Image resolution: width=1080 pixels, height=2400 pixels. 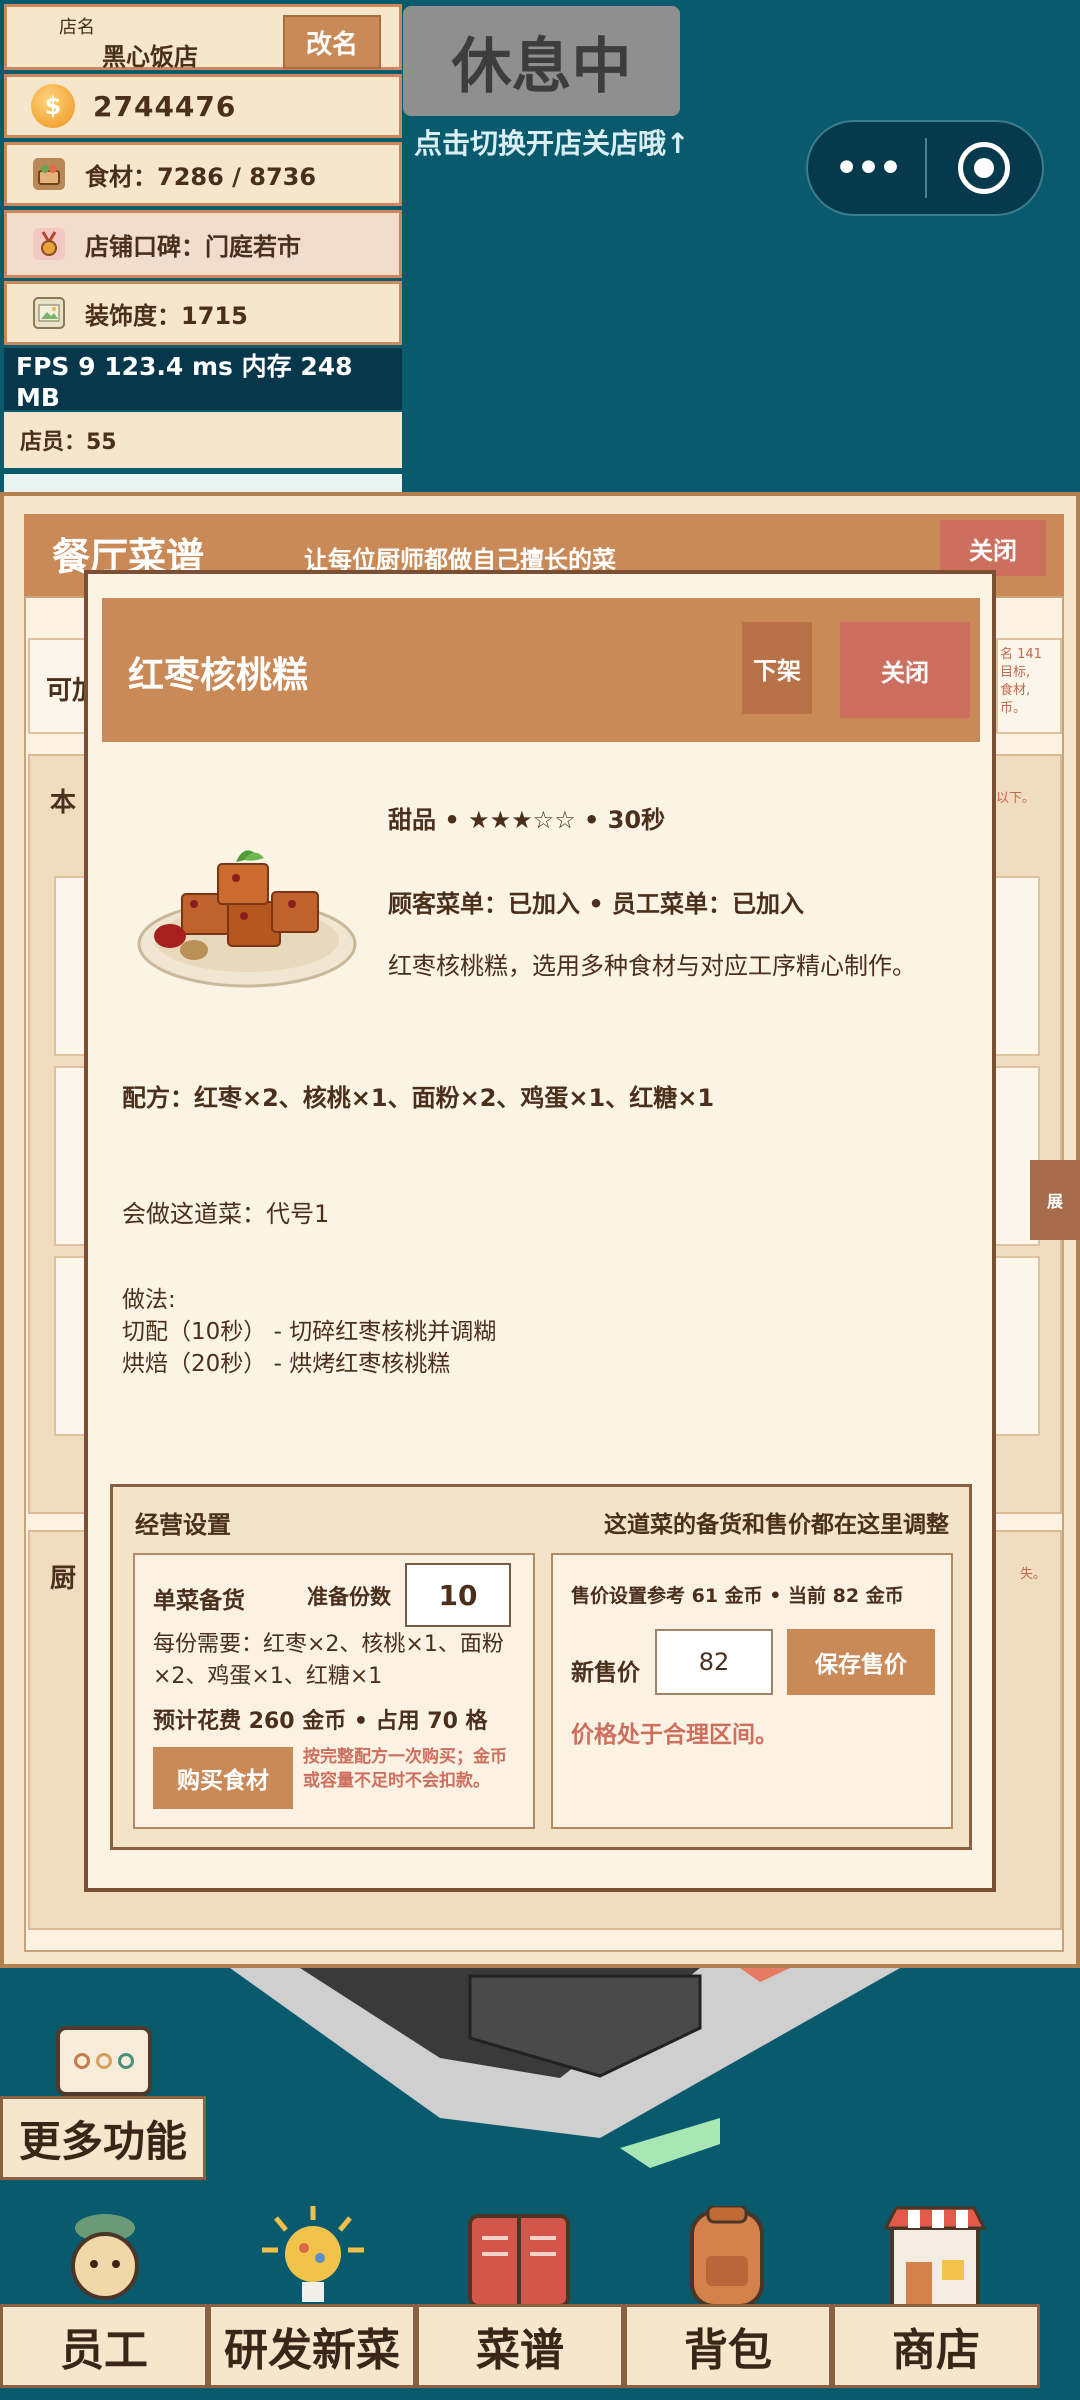 What do you see at coordinates (199, 1601) in the screenshot?
I see `stock-title: 单菜备货` at bounding box center [199, 1601].